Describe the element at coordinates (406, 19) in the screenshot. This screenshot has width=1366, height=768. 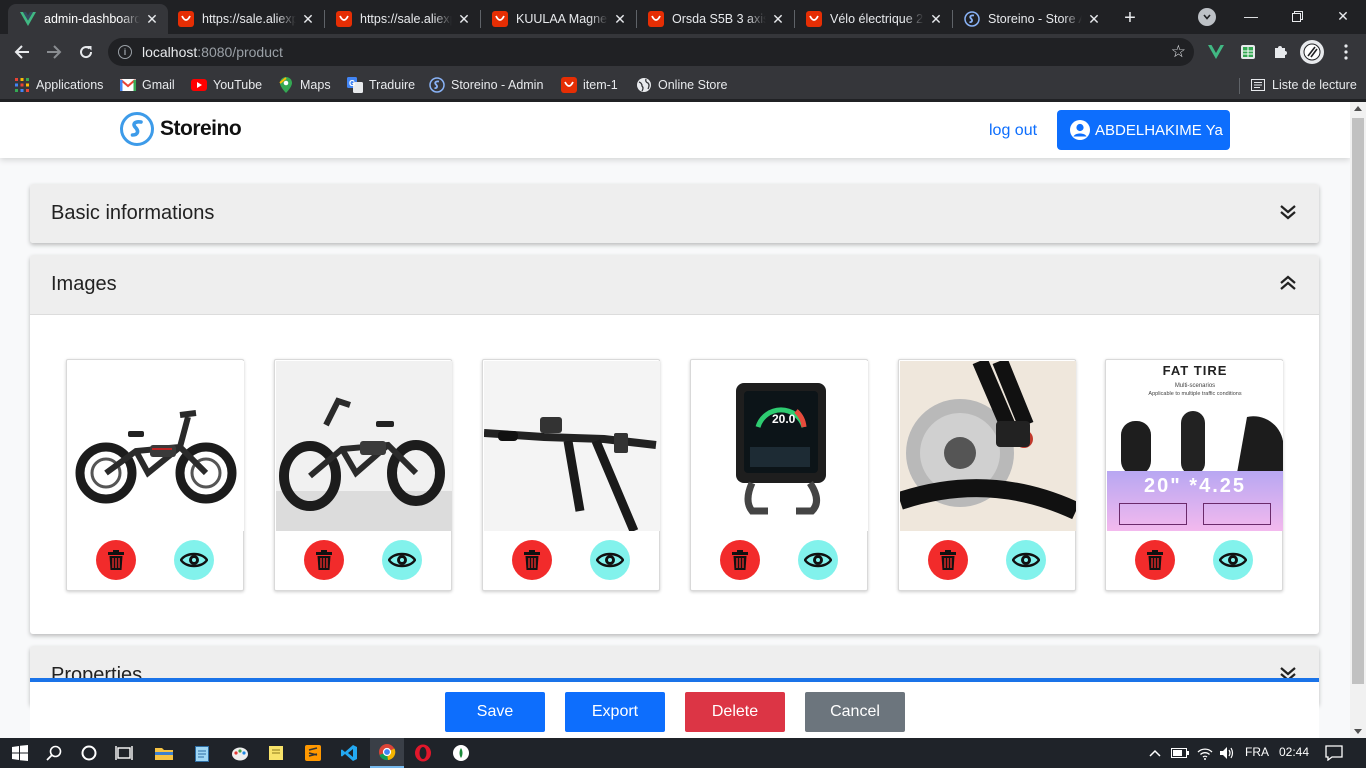
I see `tab-title: https://sale.aliexpress` at that location.